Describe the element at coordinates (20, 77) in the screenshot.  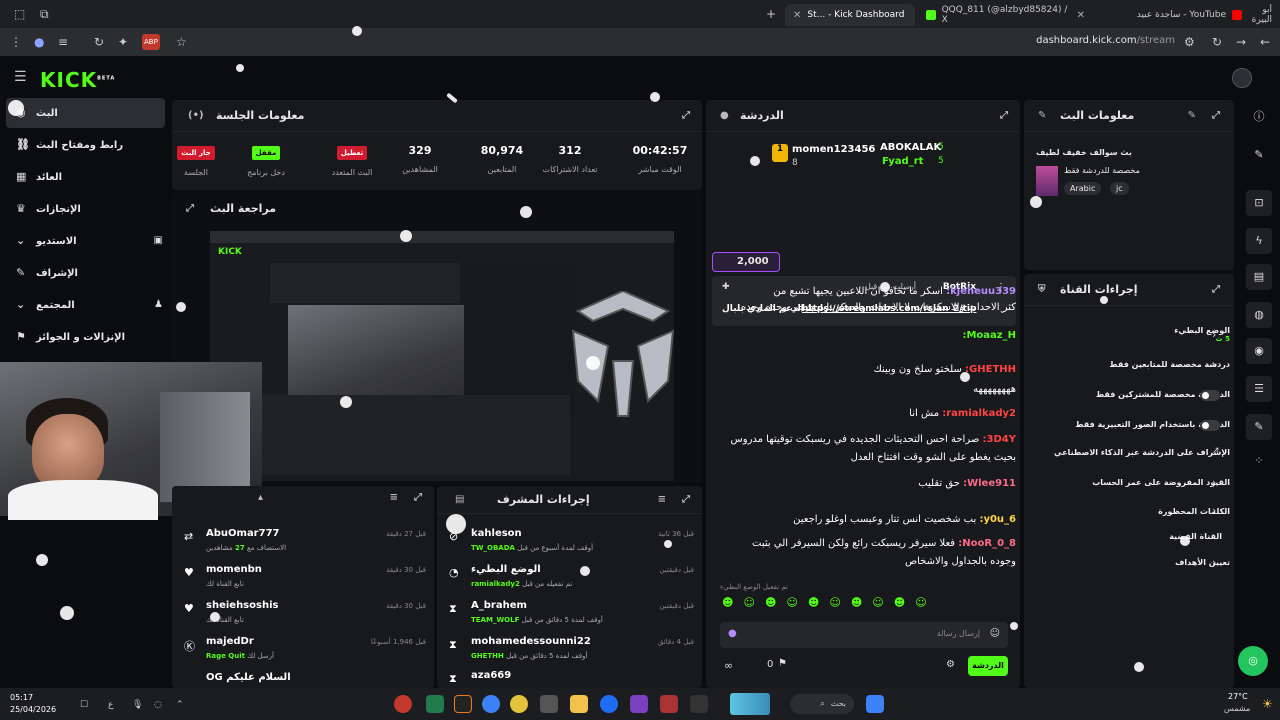
I see `hamburger-icon: ☰` at that location.